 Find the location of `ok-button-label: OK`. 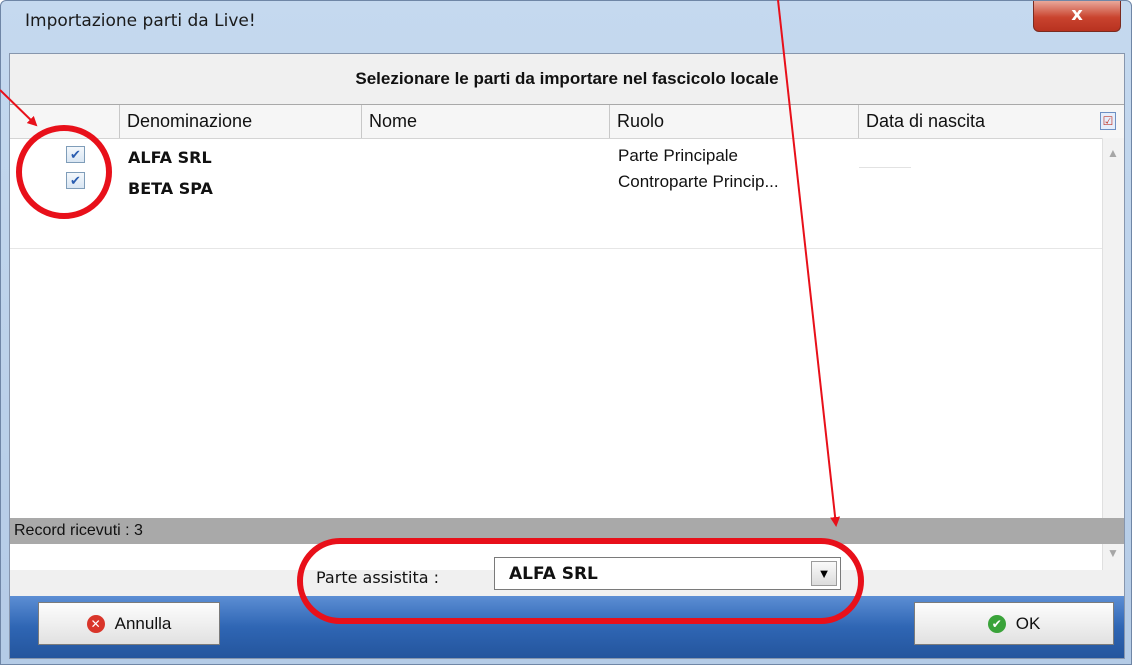

ok-button-label: OK is located at coordinates (1028, 623).